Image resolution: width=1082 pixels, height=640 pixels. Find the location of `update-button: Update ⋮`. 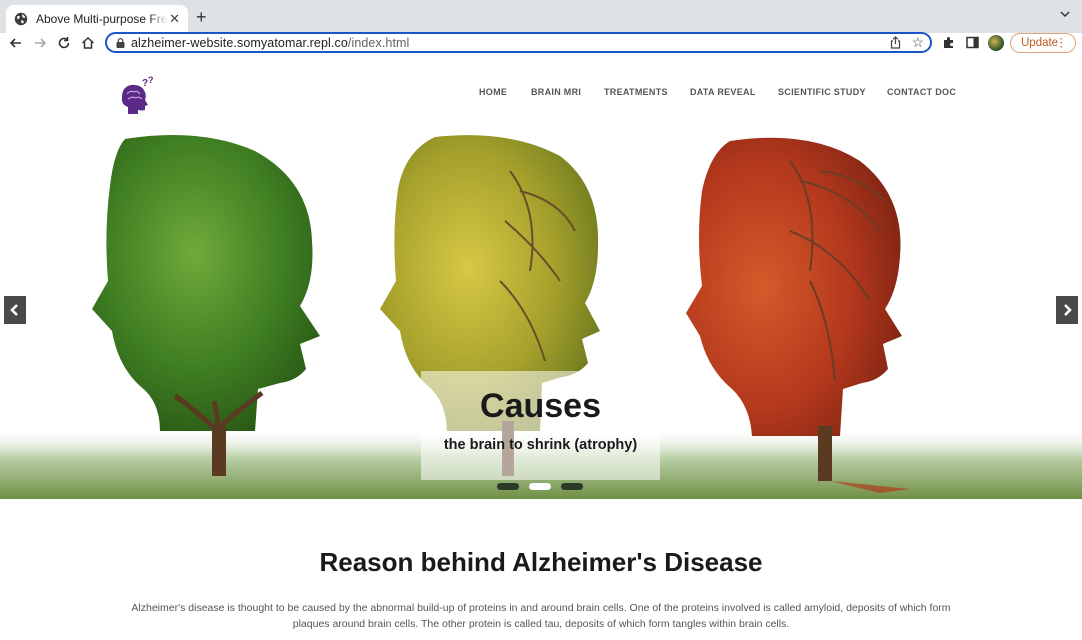

update-button: Update ⋮ is located at coordinates (1043, 43).